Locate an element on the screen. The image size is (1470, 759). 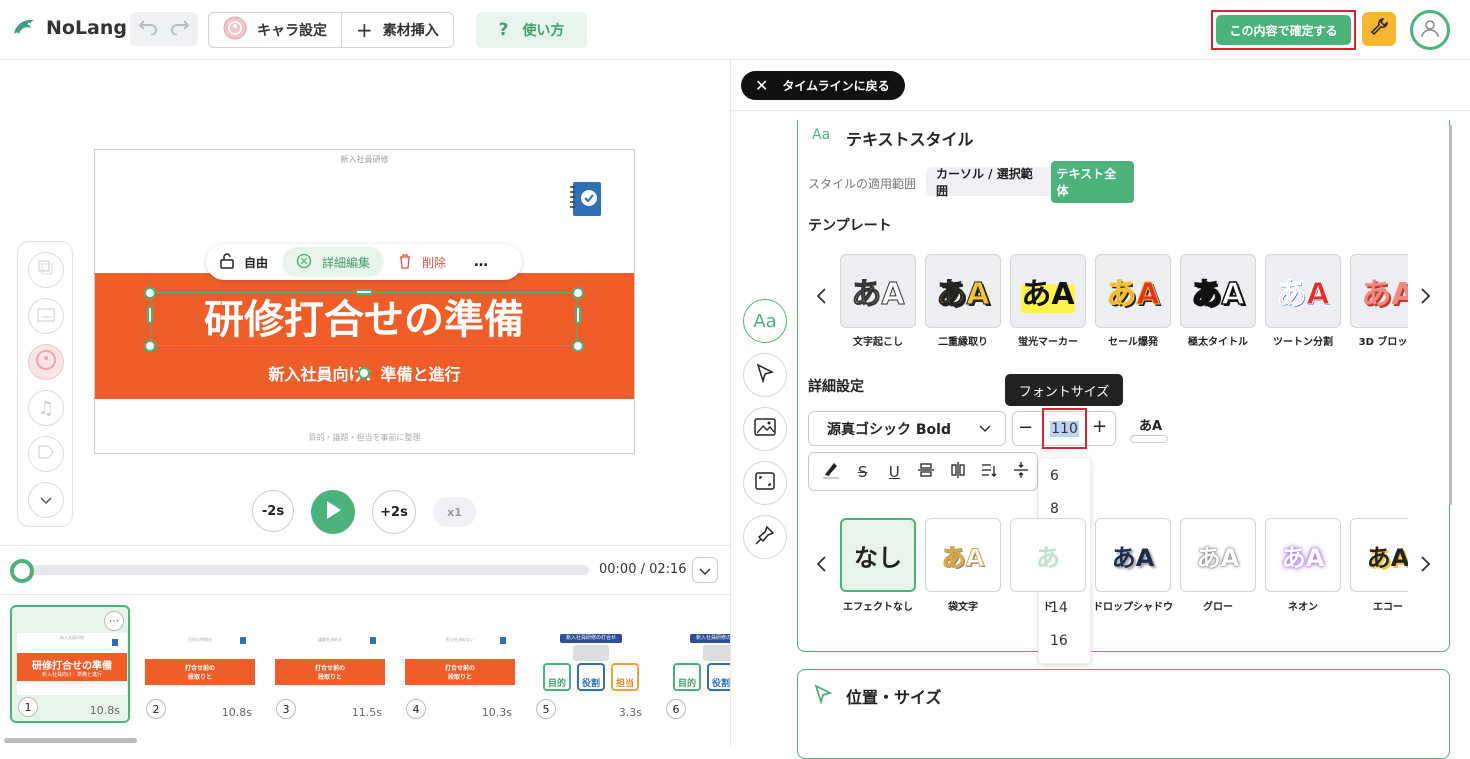
video-button is located at coordinates (46, 454).